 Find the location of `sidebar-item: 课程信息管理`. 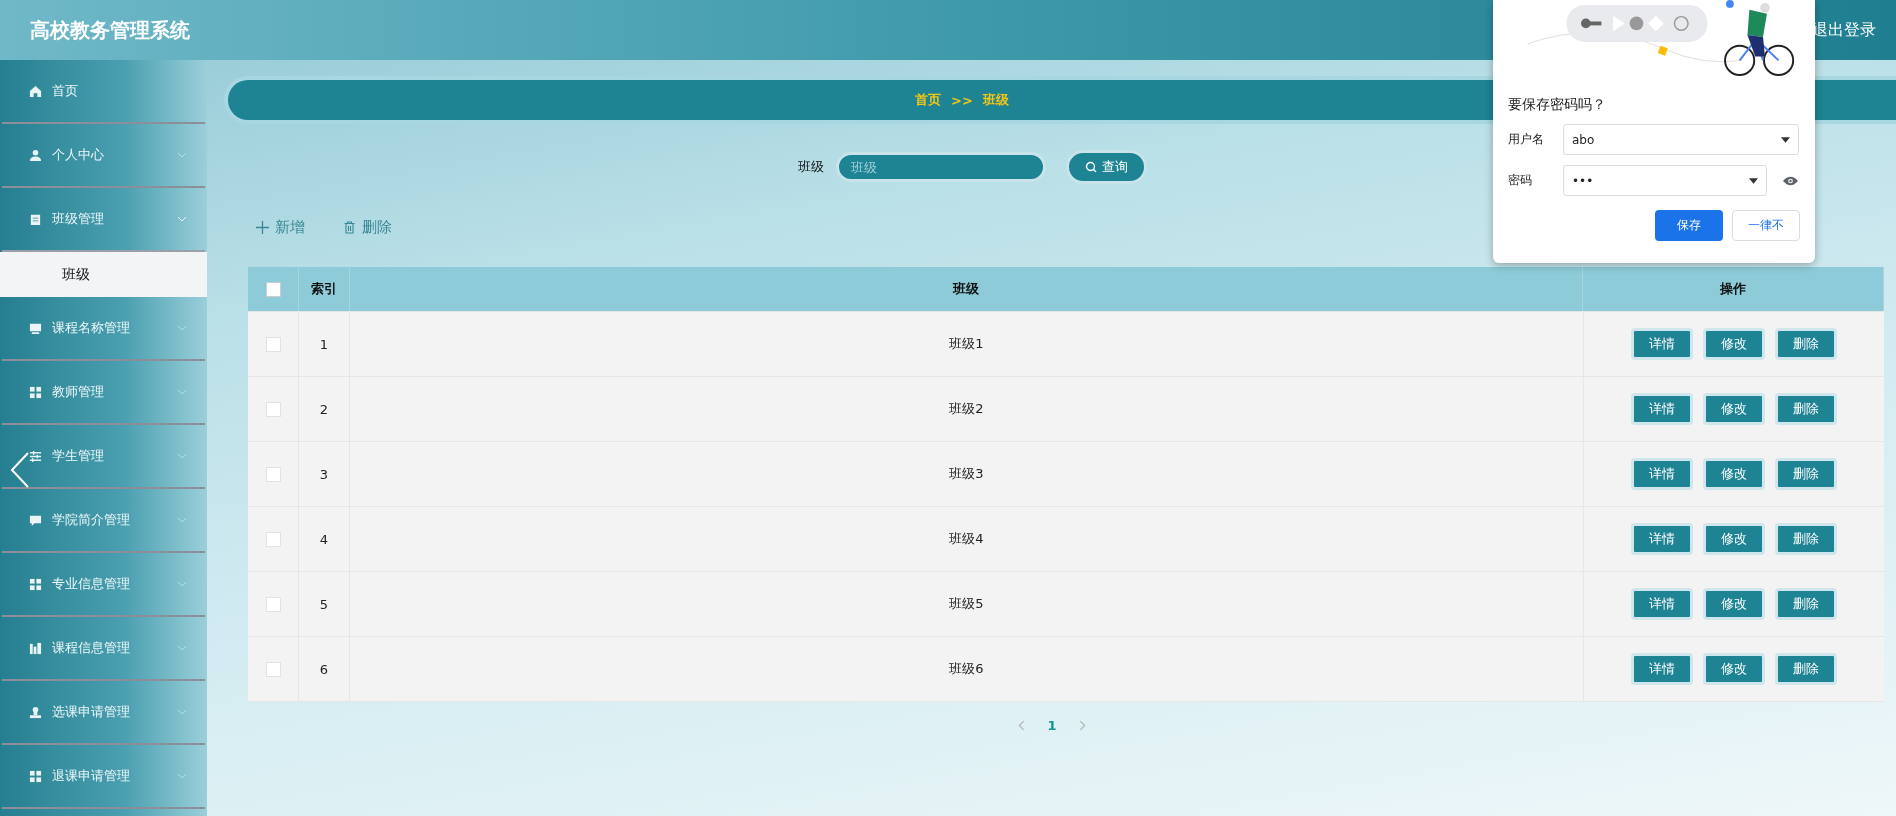

sidebar-item: 课程信息管理 is located at coordinates (103, 649).